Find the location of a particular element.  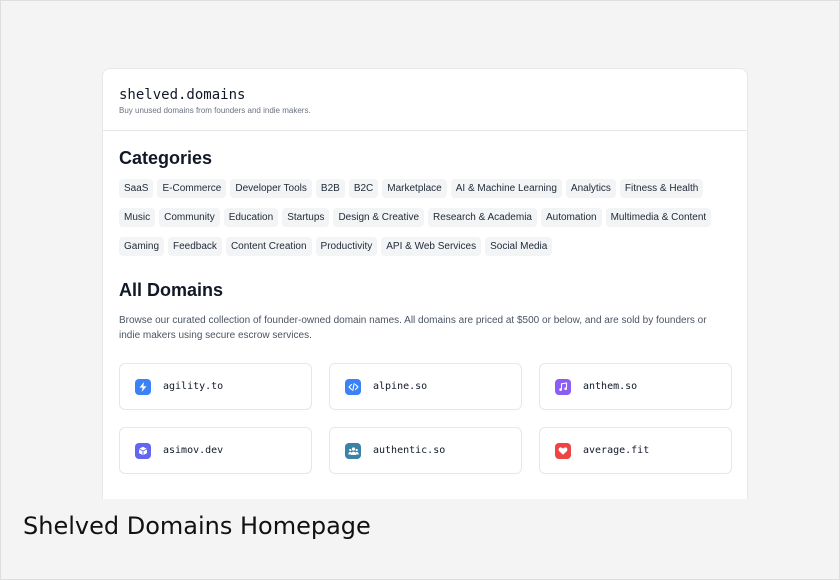

domain-card: asimov.dev is located at coordinates (215, 450).